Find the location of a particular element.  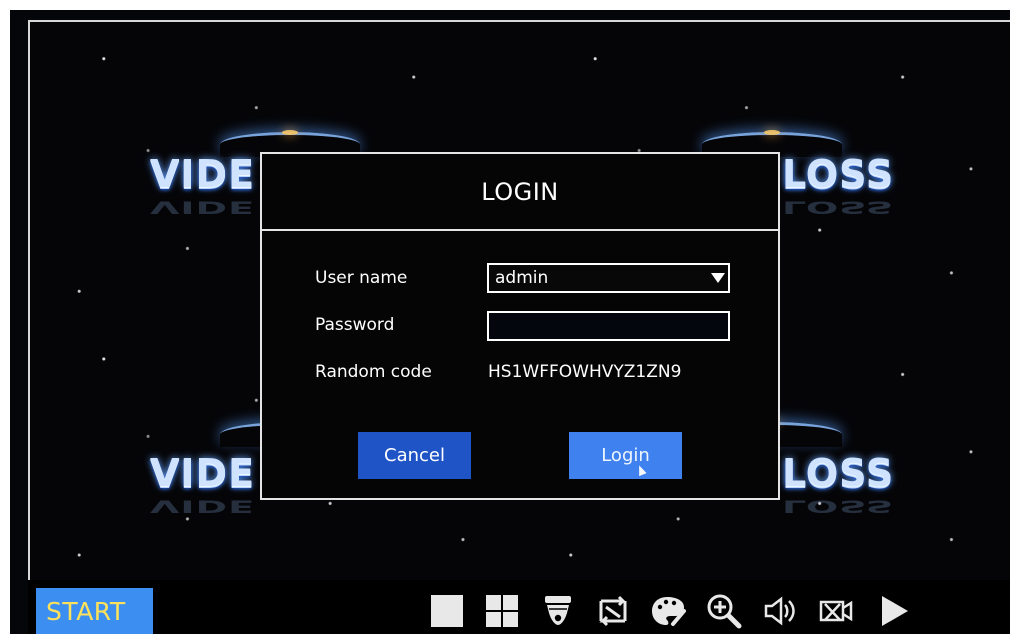

quad-view-icon is located at coordinates (501, 610).